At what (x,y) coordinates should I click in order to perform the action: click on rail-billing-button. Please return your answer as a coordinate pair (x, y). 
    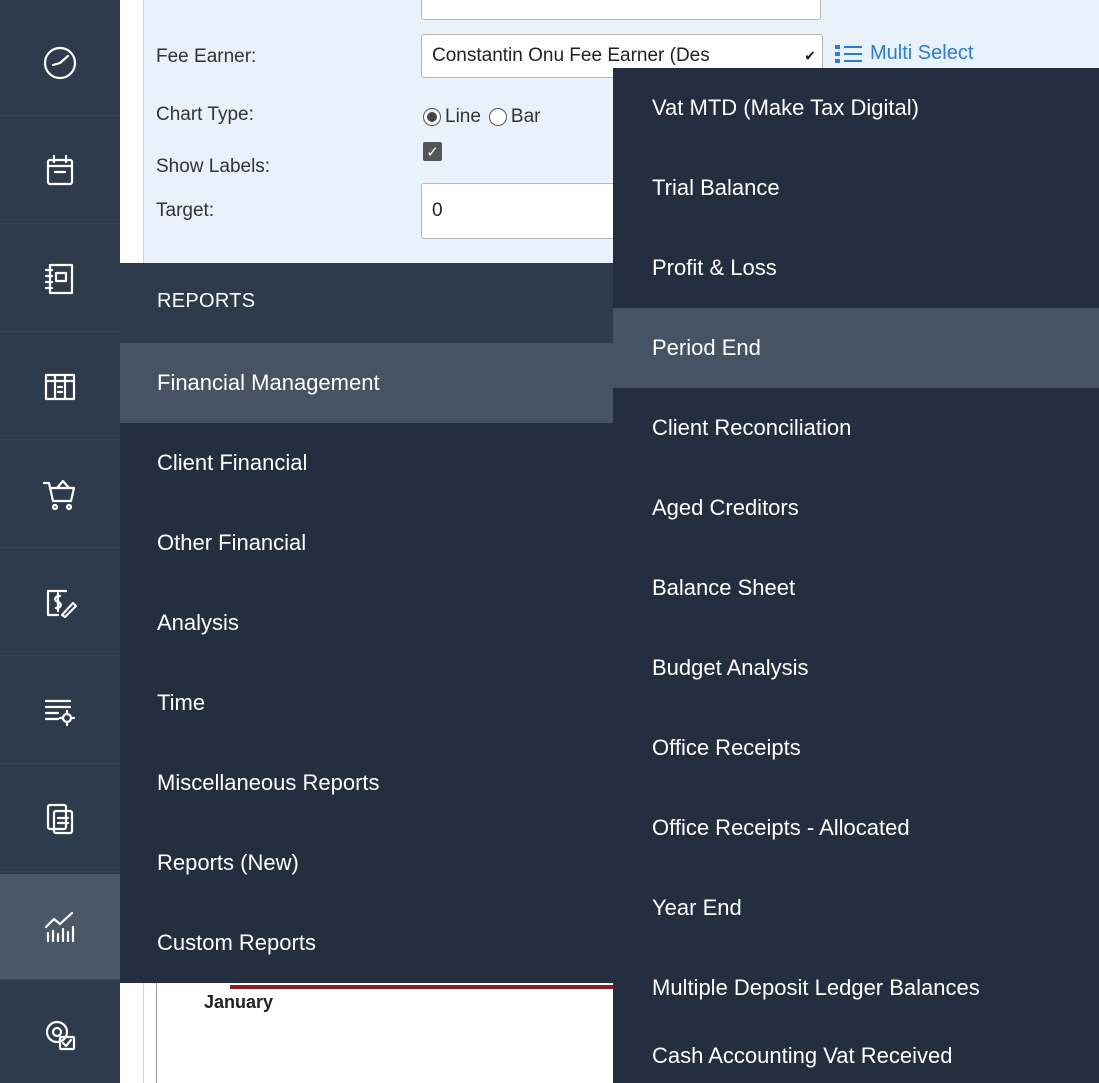
    Looking at the image, I should click on (60, 603).